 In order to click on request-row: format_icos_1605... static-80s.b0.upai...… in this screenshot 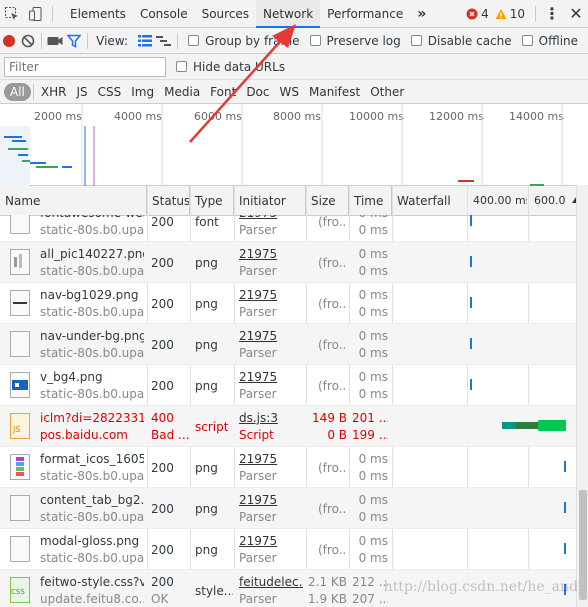, I will do `click(288, 467)`.